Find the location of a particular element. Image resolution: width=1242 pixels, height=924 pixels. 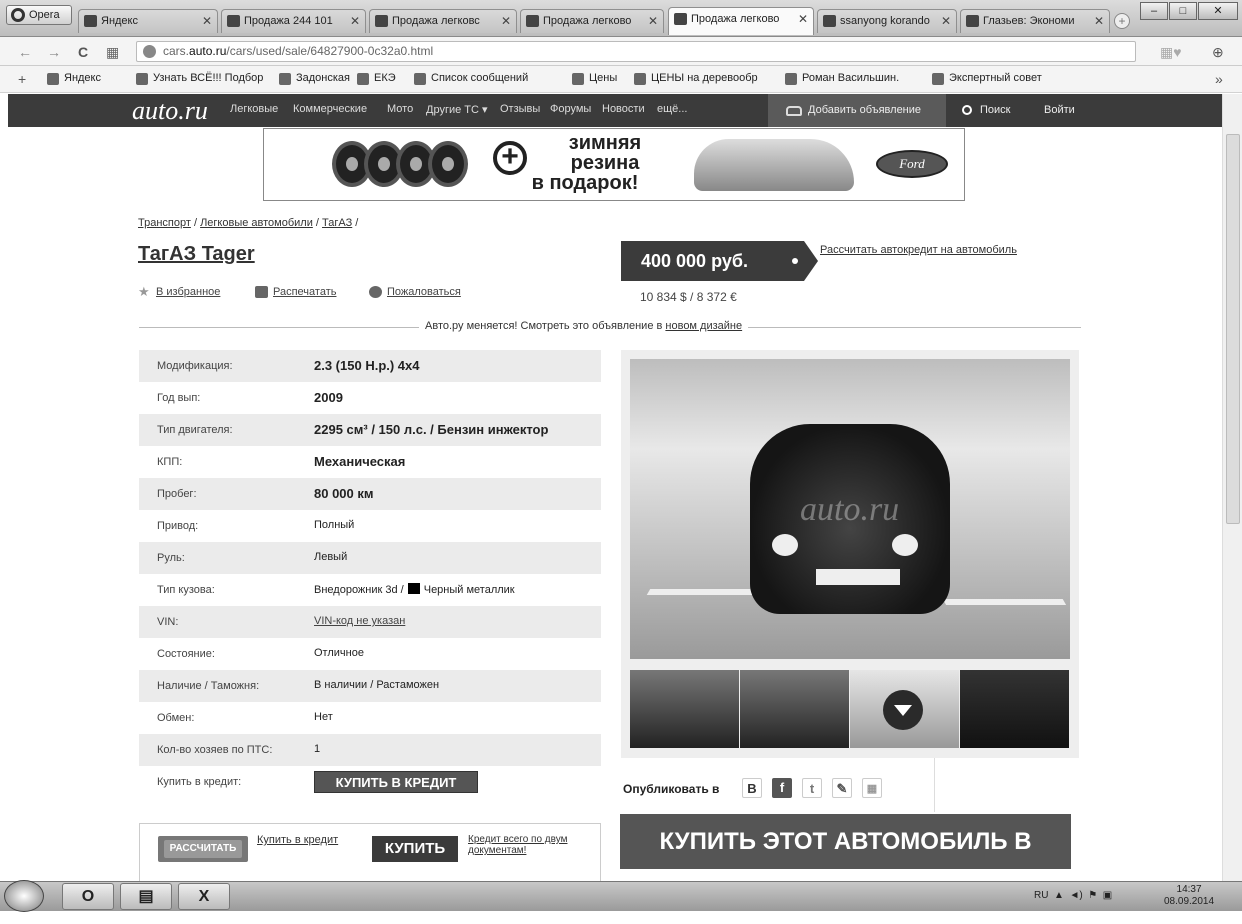

close-window-button: ✕ is located at coordinates (1218, 11).